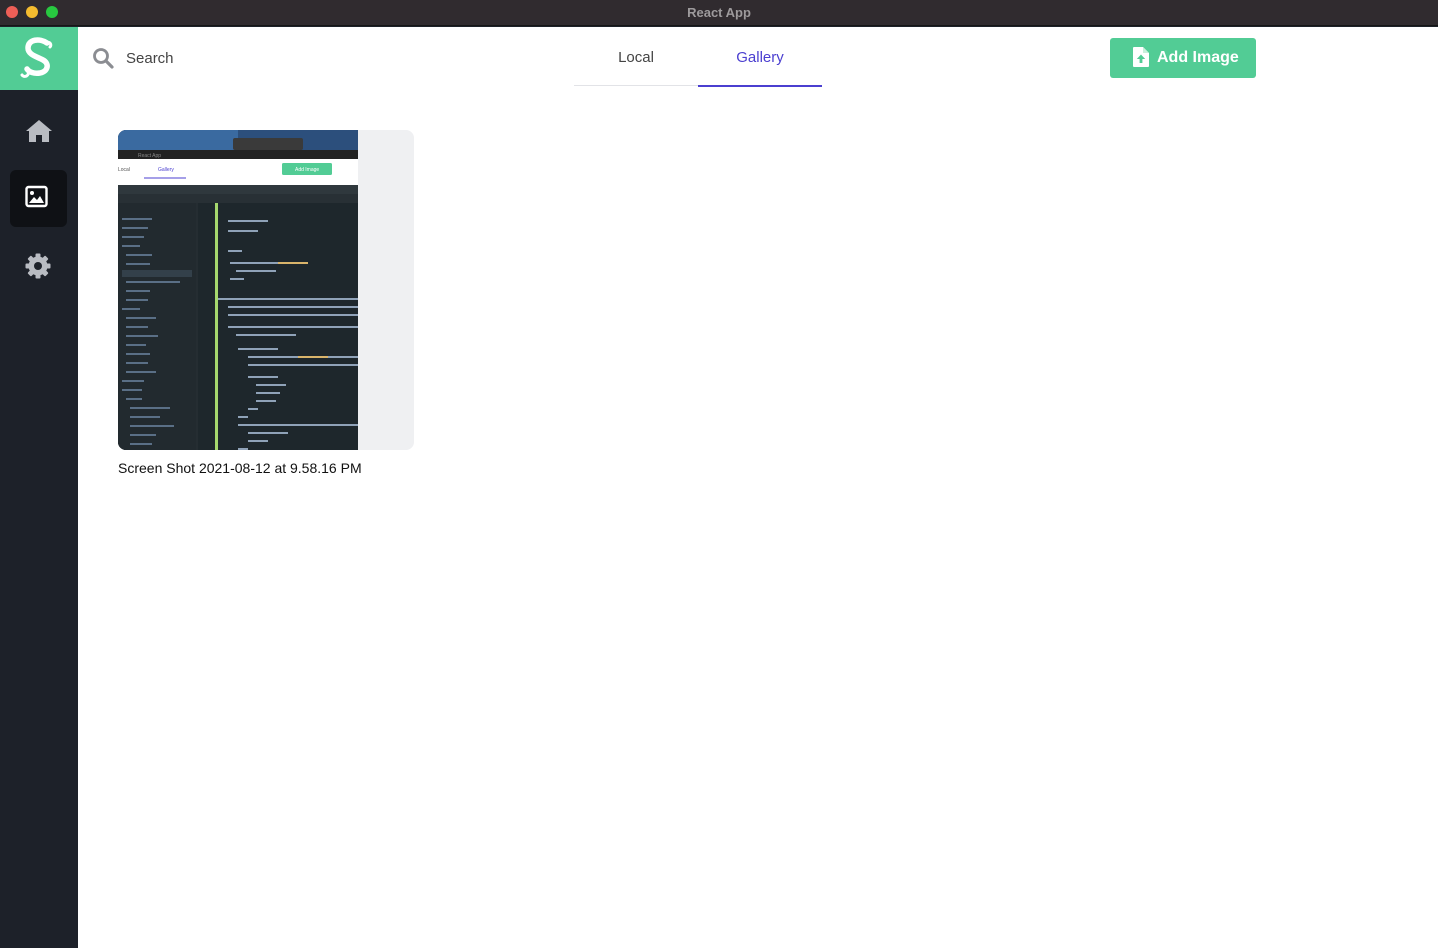  I want to click on window-title: React App, so click(719, 12).